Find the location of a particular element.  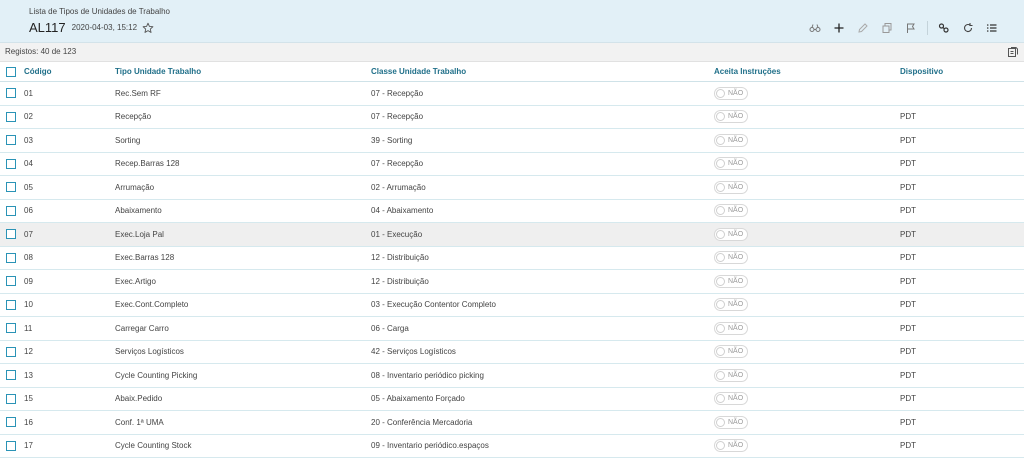

table-row: 06 Abaixamento 04 - Abaixamento NÃO PDT is located at coordinates (512, 211).